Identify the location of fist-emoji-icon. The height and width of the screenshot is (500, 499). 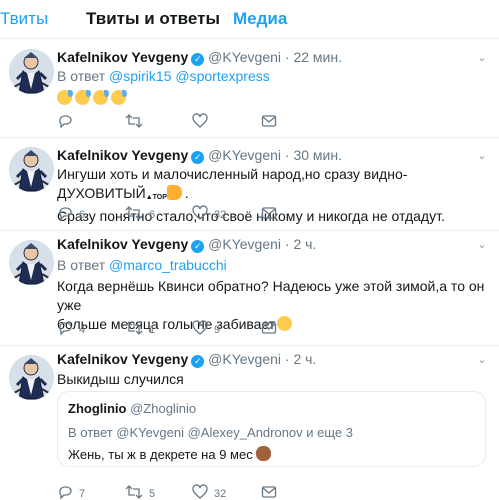
(174, 192).